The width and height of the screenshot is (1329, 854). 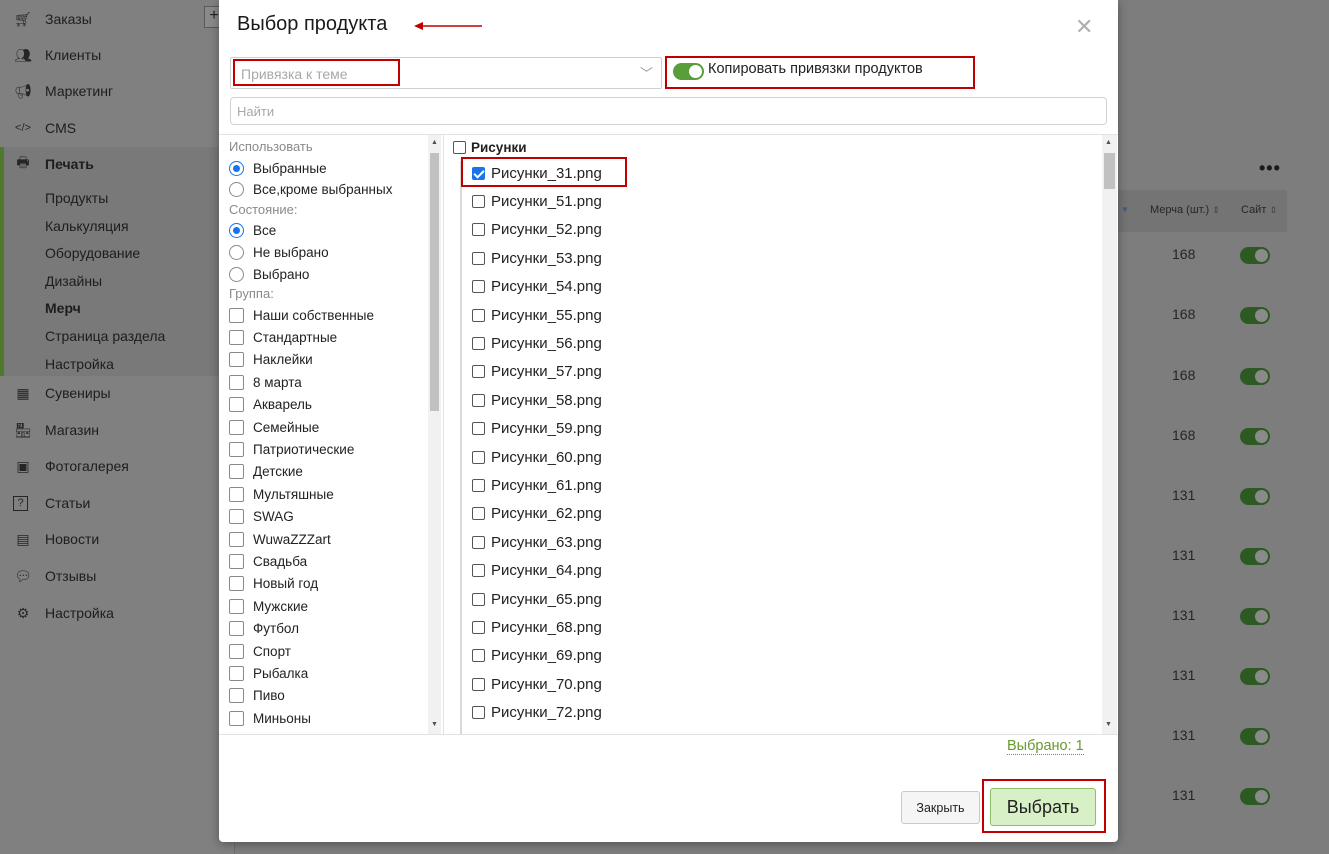 I want to click on product-list-item: Рисунки_62.png, so click(x=537, y=514).